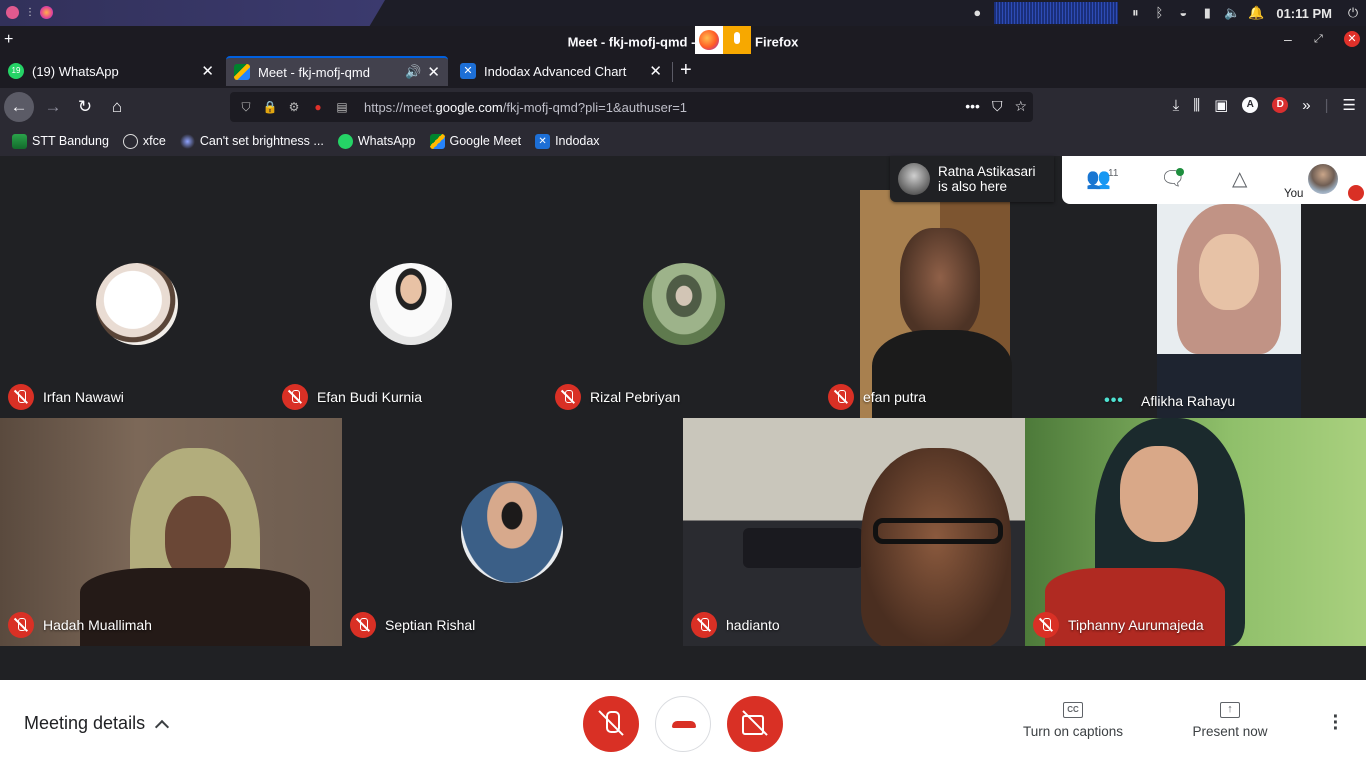  Describe the element at coordinates (46, 12) in the screenshot. I see `firefox-launcher-icon` at that location.